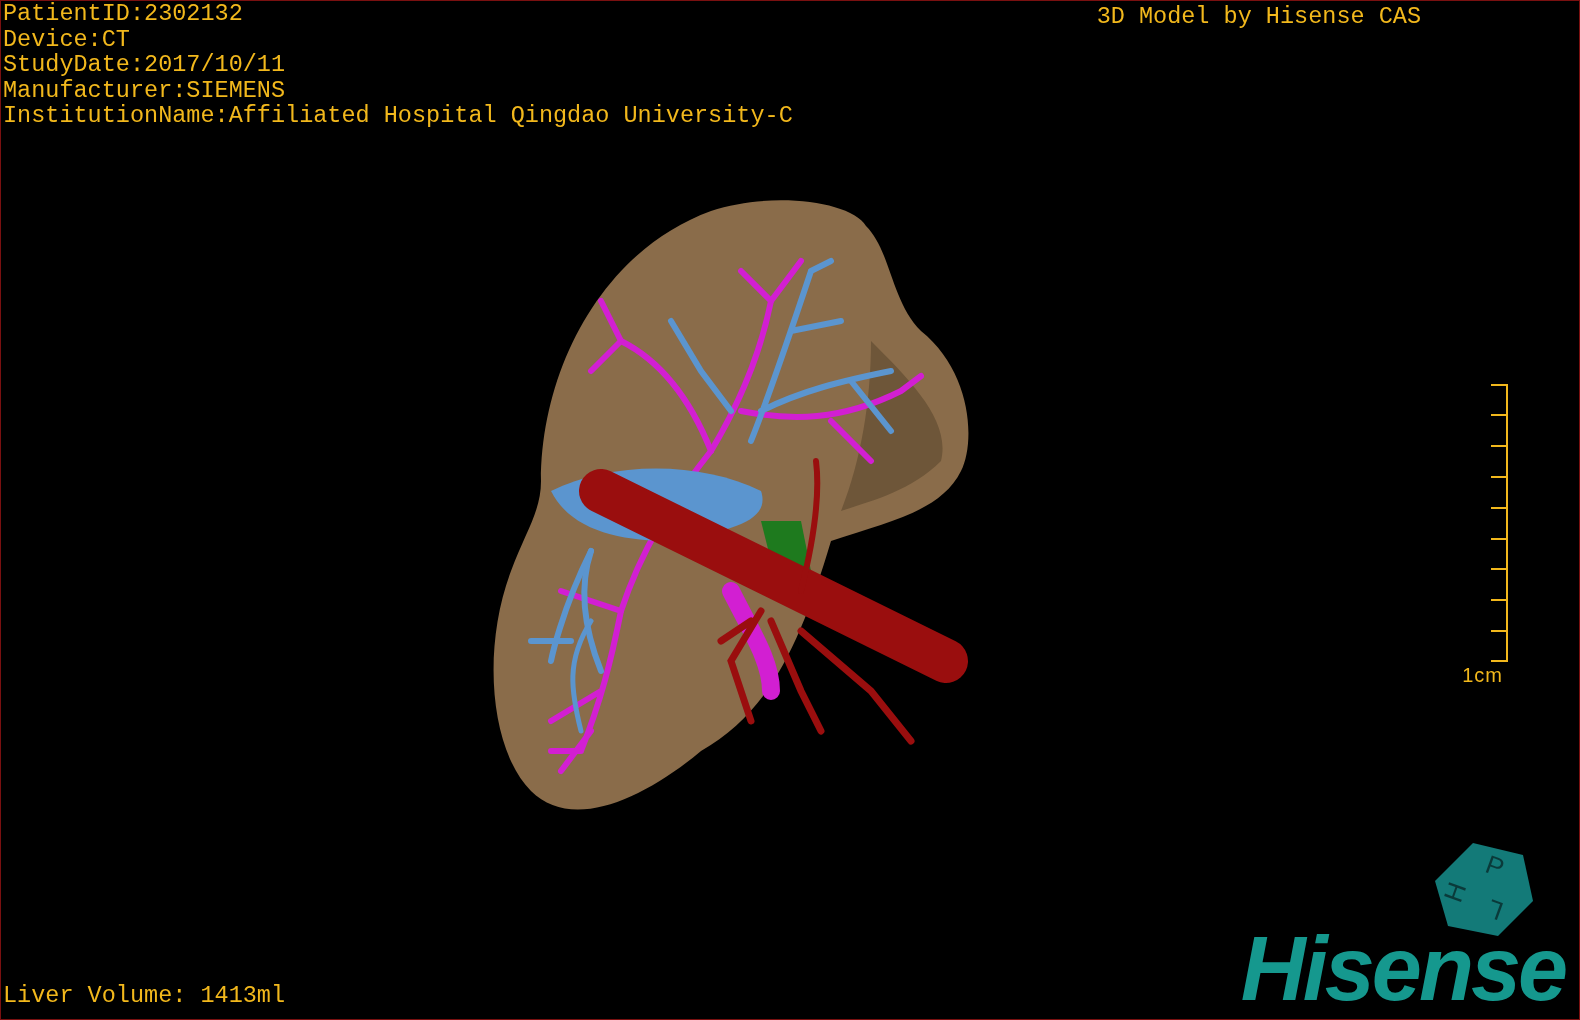 This screenshot has width=1580, height=1020. Describe the element at coordinates (398, 116) in the screenshot. I see `patient-info-line: InstitutionName:Affiliated Hospital Qingdao University-C` at that location.